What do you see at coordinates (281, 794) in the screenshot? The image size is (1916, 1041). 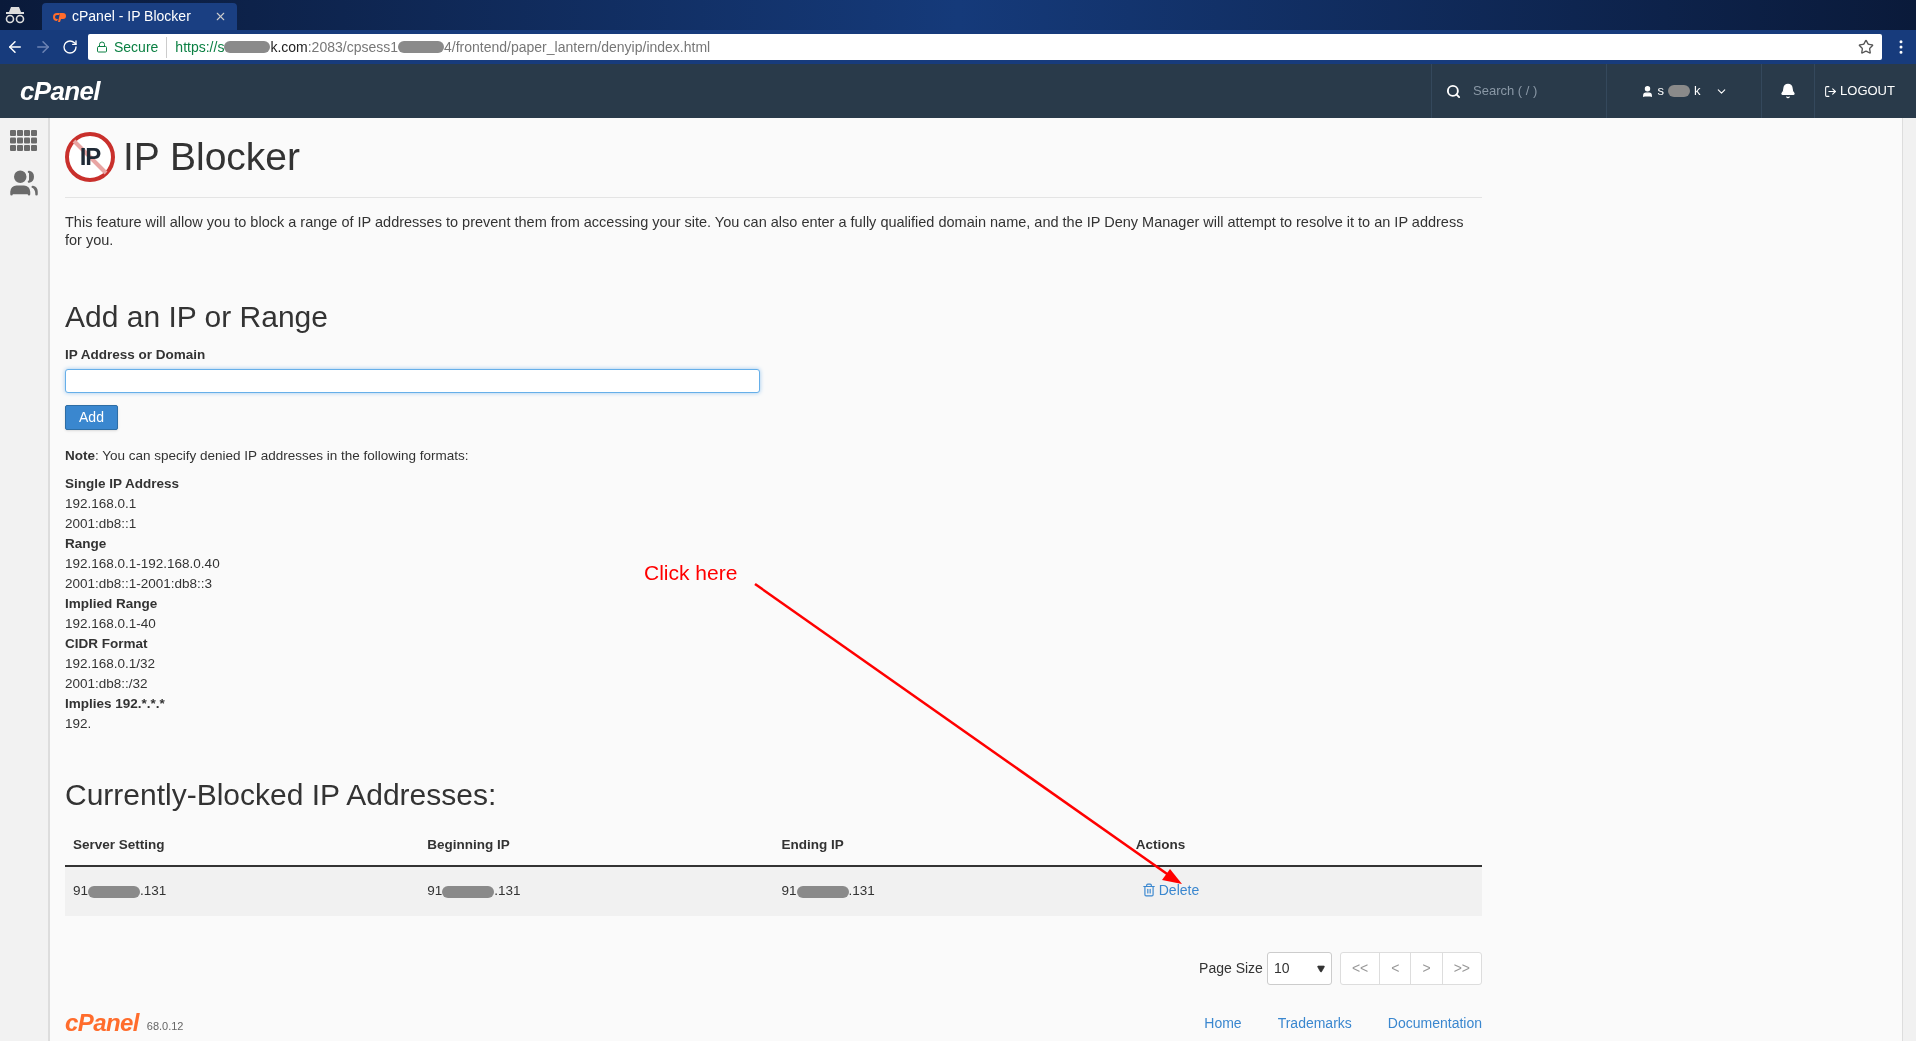 I see `table-heading: Currently-Blocked IP Addresses:` at bounding box center [281, 794].